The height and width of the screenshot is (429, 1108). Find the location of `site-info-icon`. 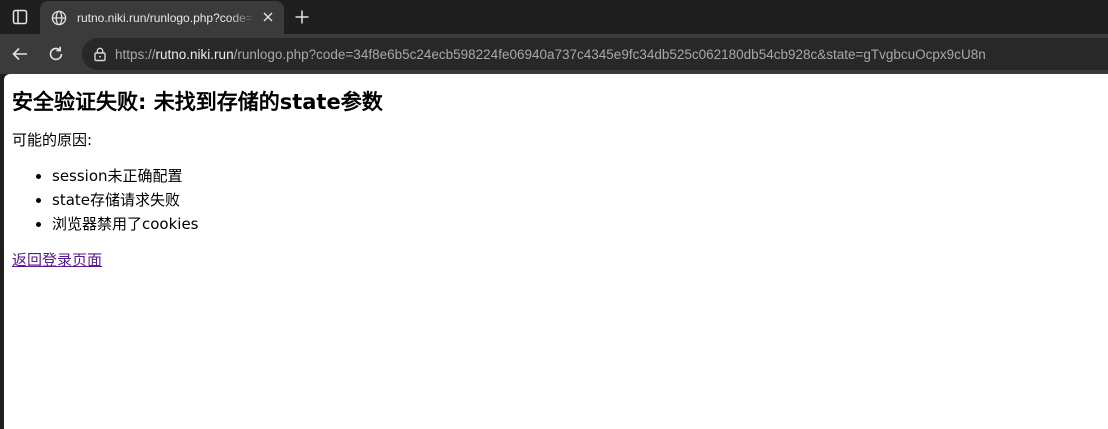

site-info-icon is located at coordinates (100, 54).